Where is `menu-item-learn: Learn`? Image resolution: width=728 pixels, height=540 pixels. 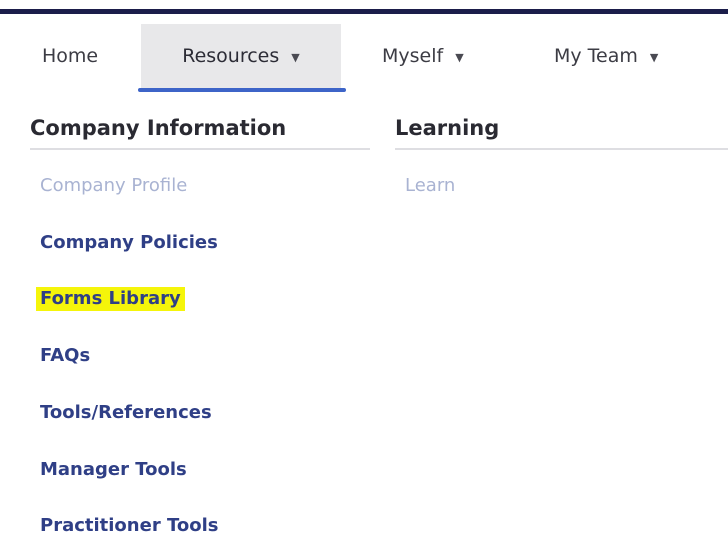
menu-item-learn: Learn is located at coordinates (430, 185).